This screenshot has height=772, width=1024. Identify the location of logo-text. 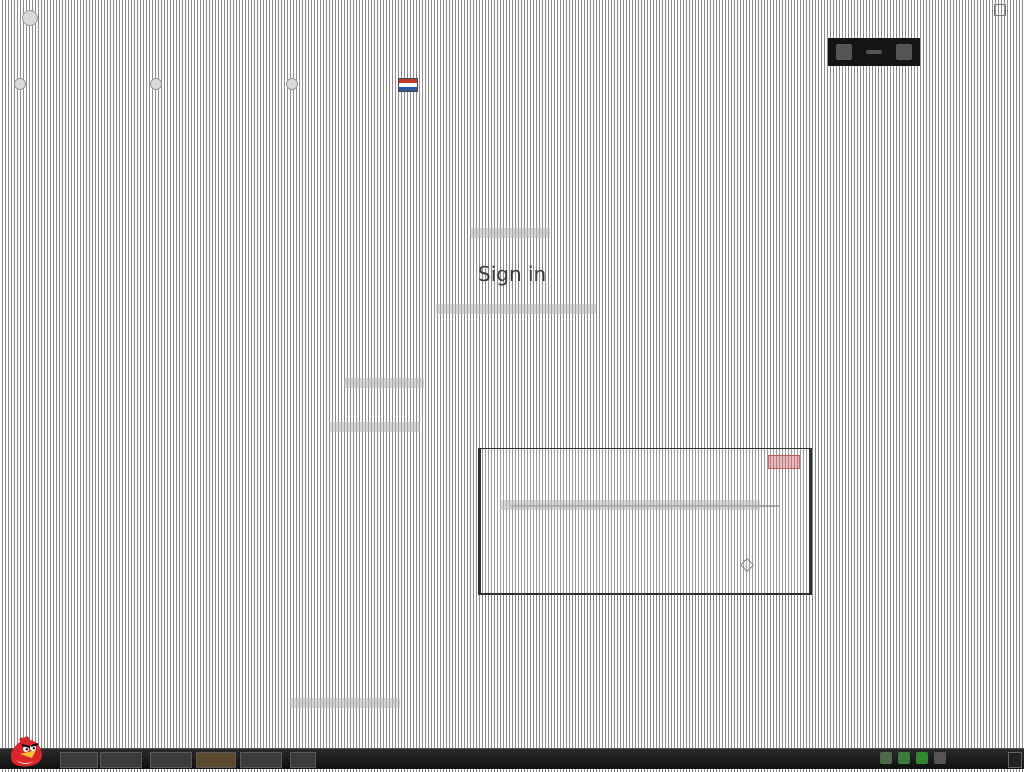
(510, 233).